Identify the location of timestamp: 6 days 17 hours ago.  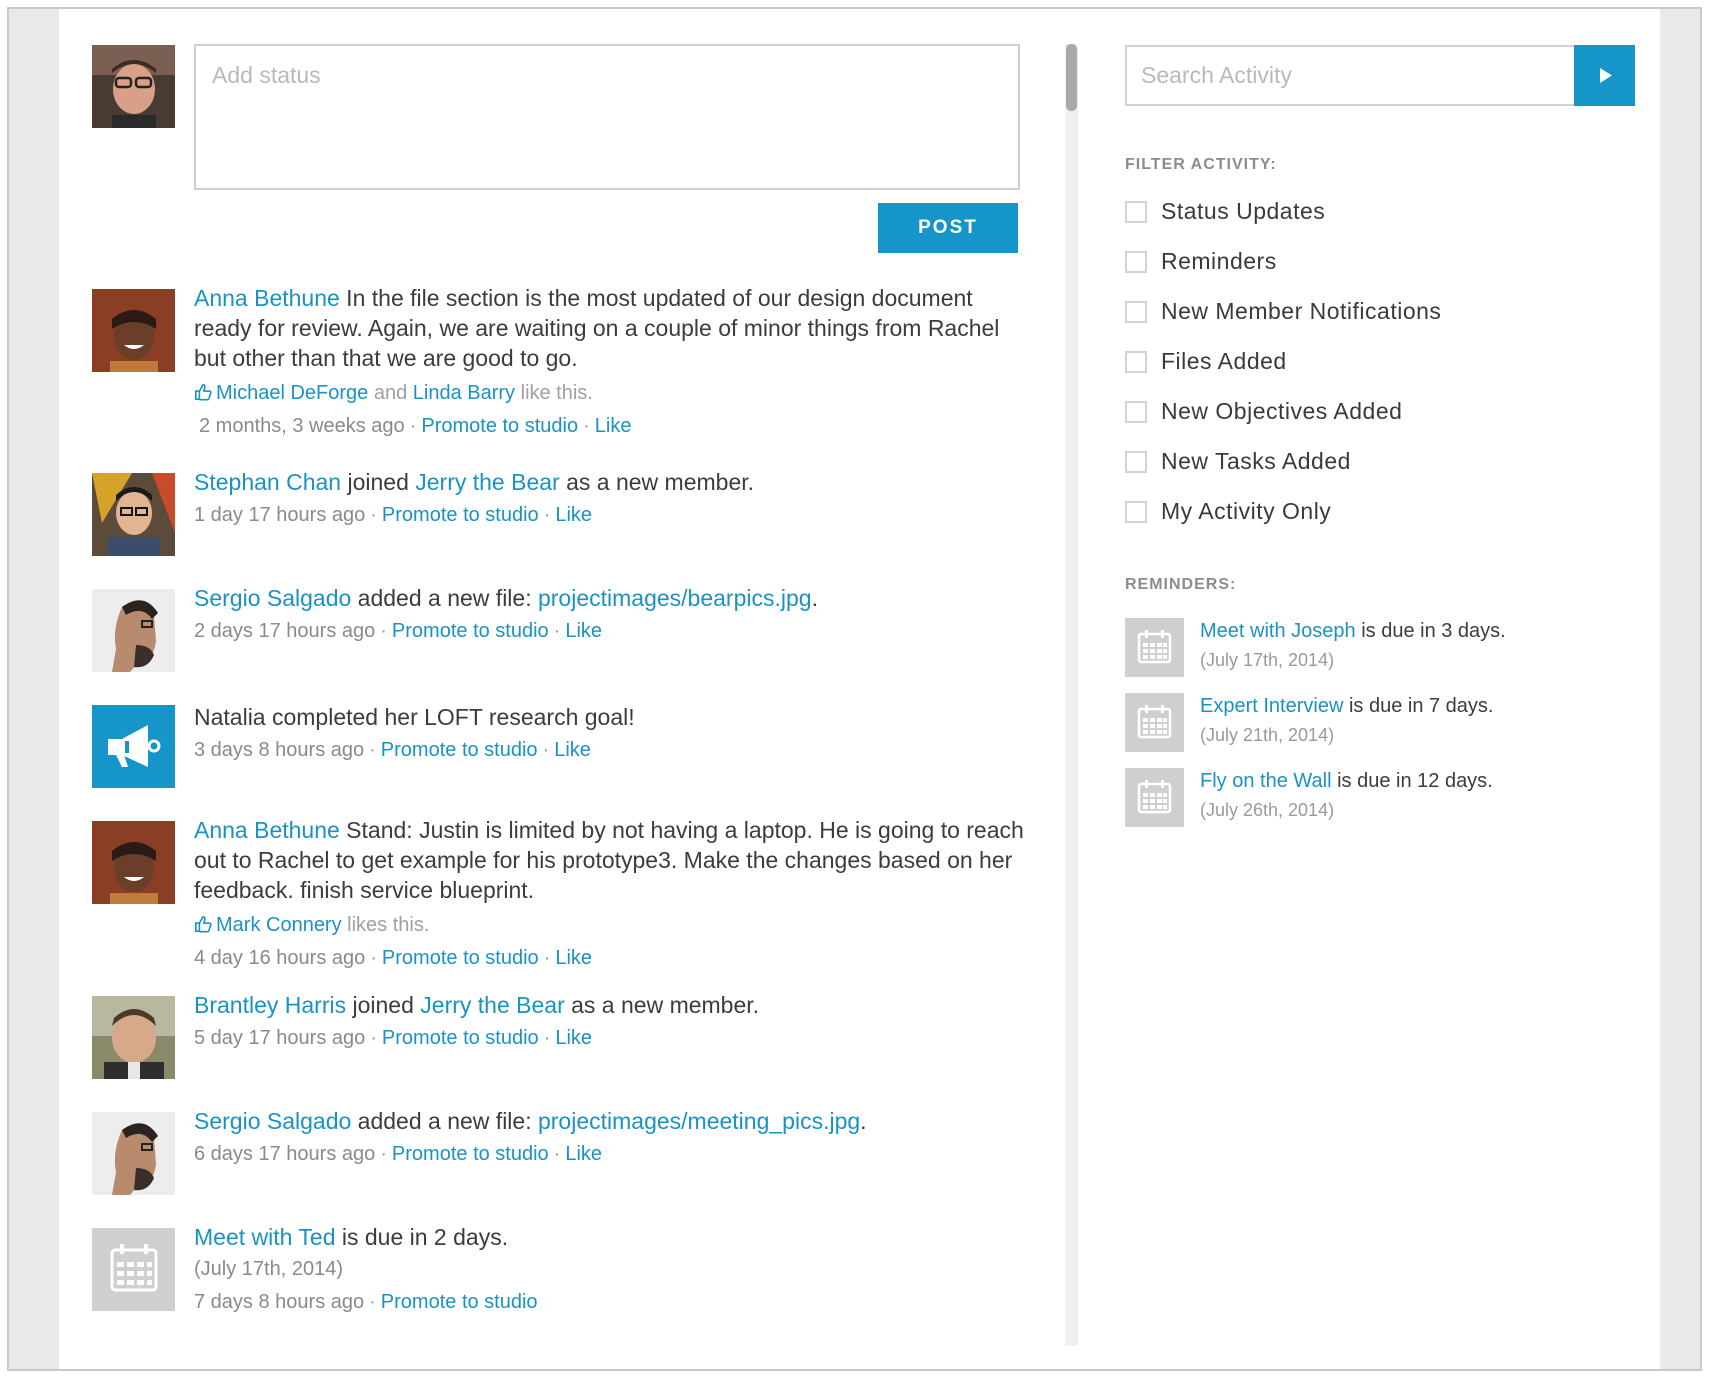
(285, 1154).